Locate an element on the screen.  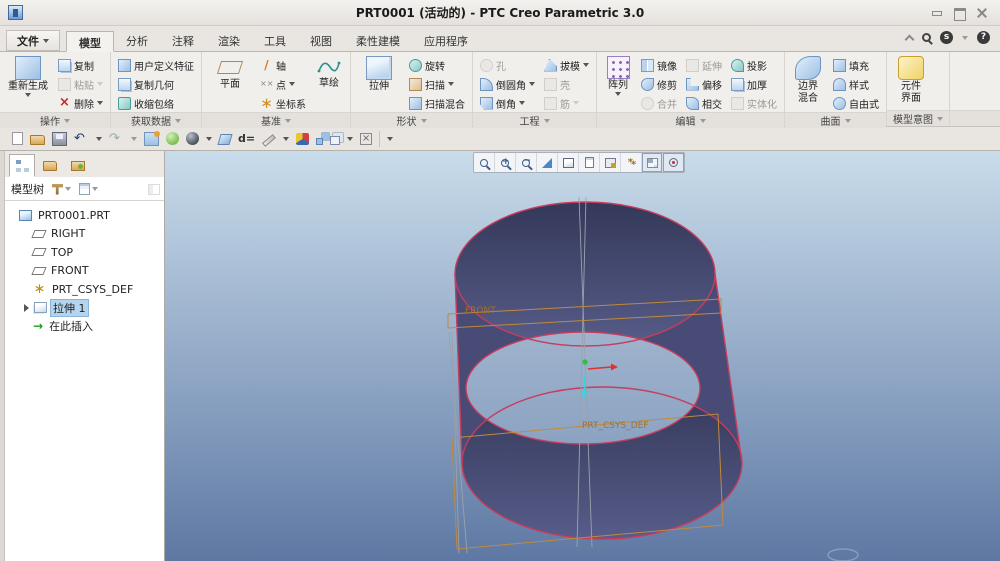
copy-button: 复制 is located at coordinates (80, 65).